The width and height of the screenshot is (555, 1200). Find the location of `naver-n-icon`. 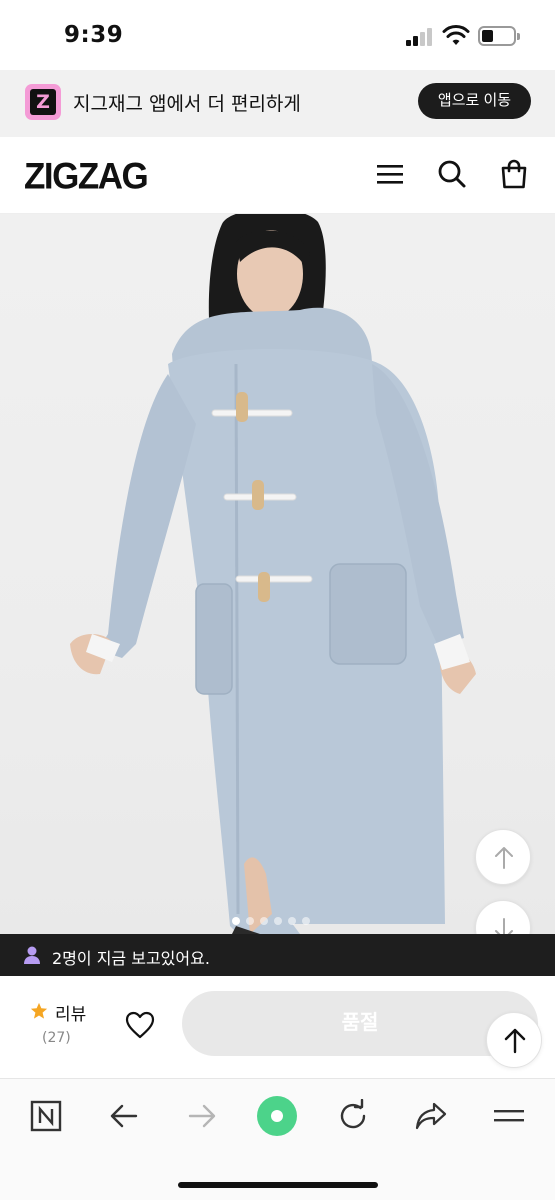

naver-n-icon is located at coordinates (46, 1116).